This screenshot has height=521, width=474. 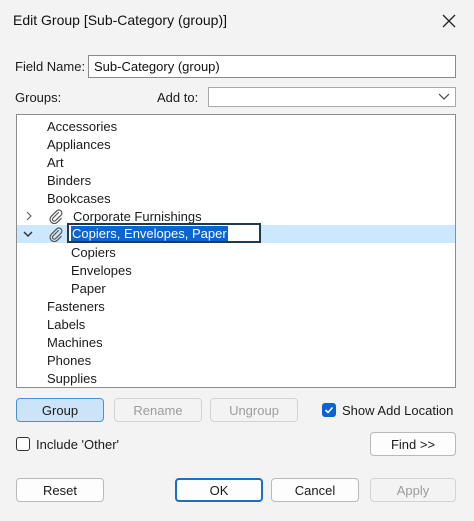 I want to click on tree-item: Fasteners, so click(x=236, y=306).